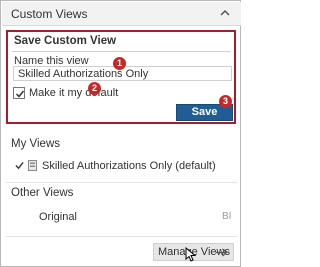 The image size is (320, 267). Describe the element at coordinates (58, 217) in the screenshot. I see `other-view-original: Original` at that location.